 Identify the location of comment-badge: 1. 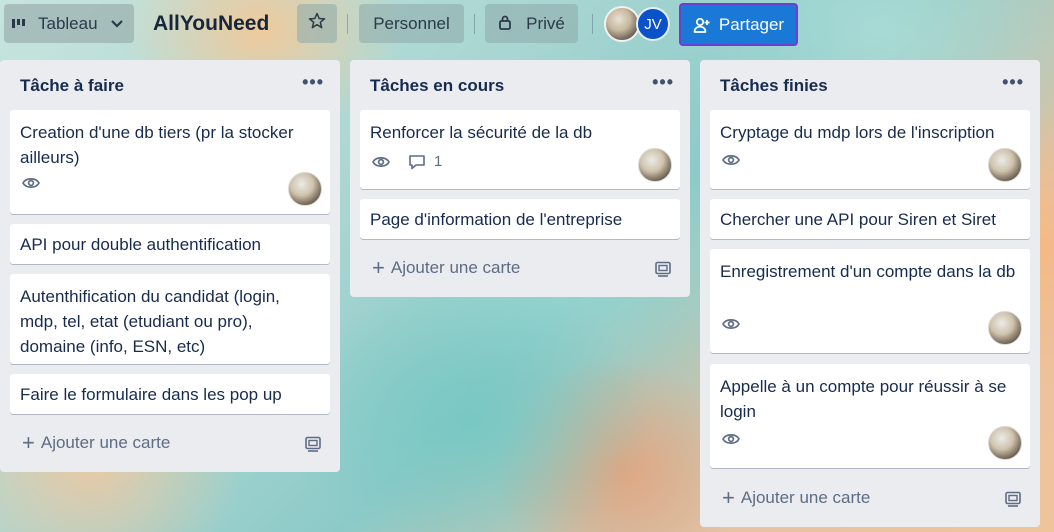
(425, 161).